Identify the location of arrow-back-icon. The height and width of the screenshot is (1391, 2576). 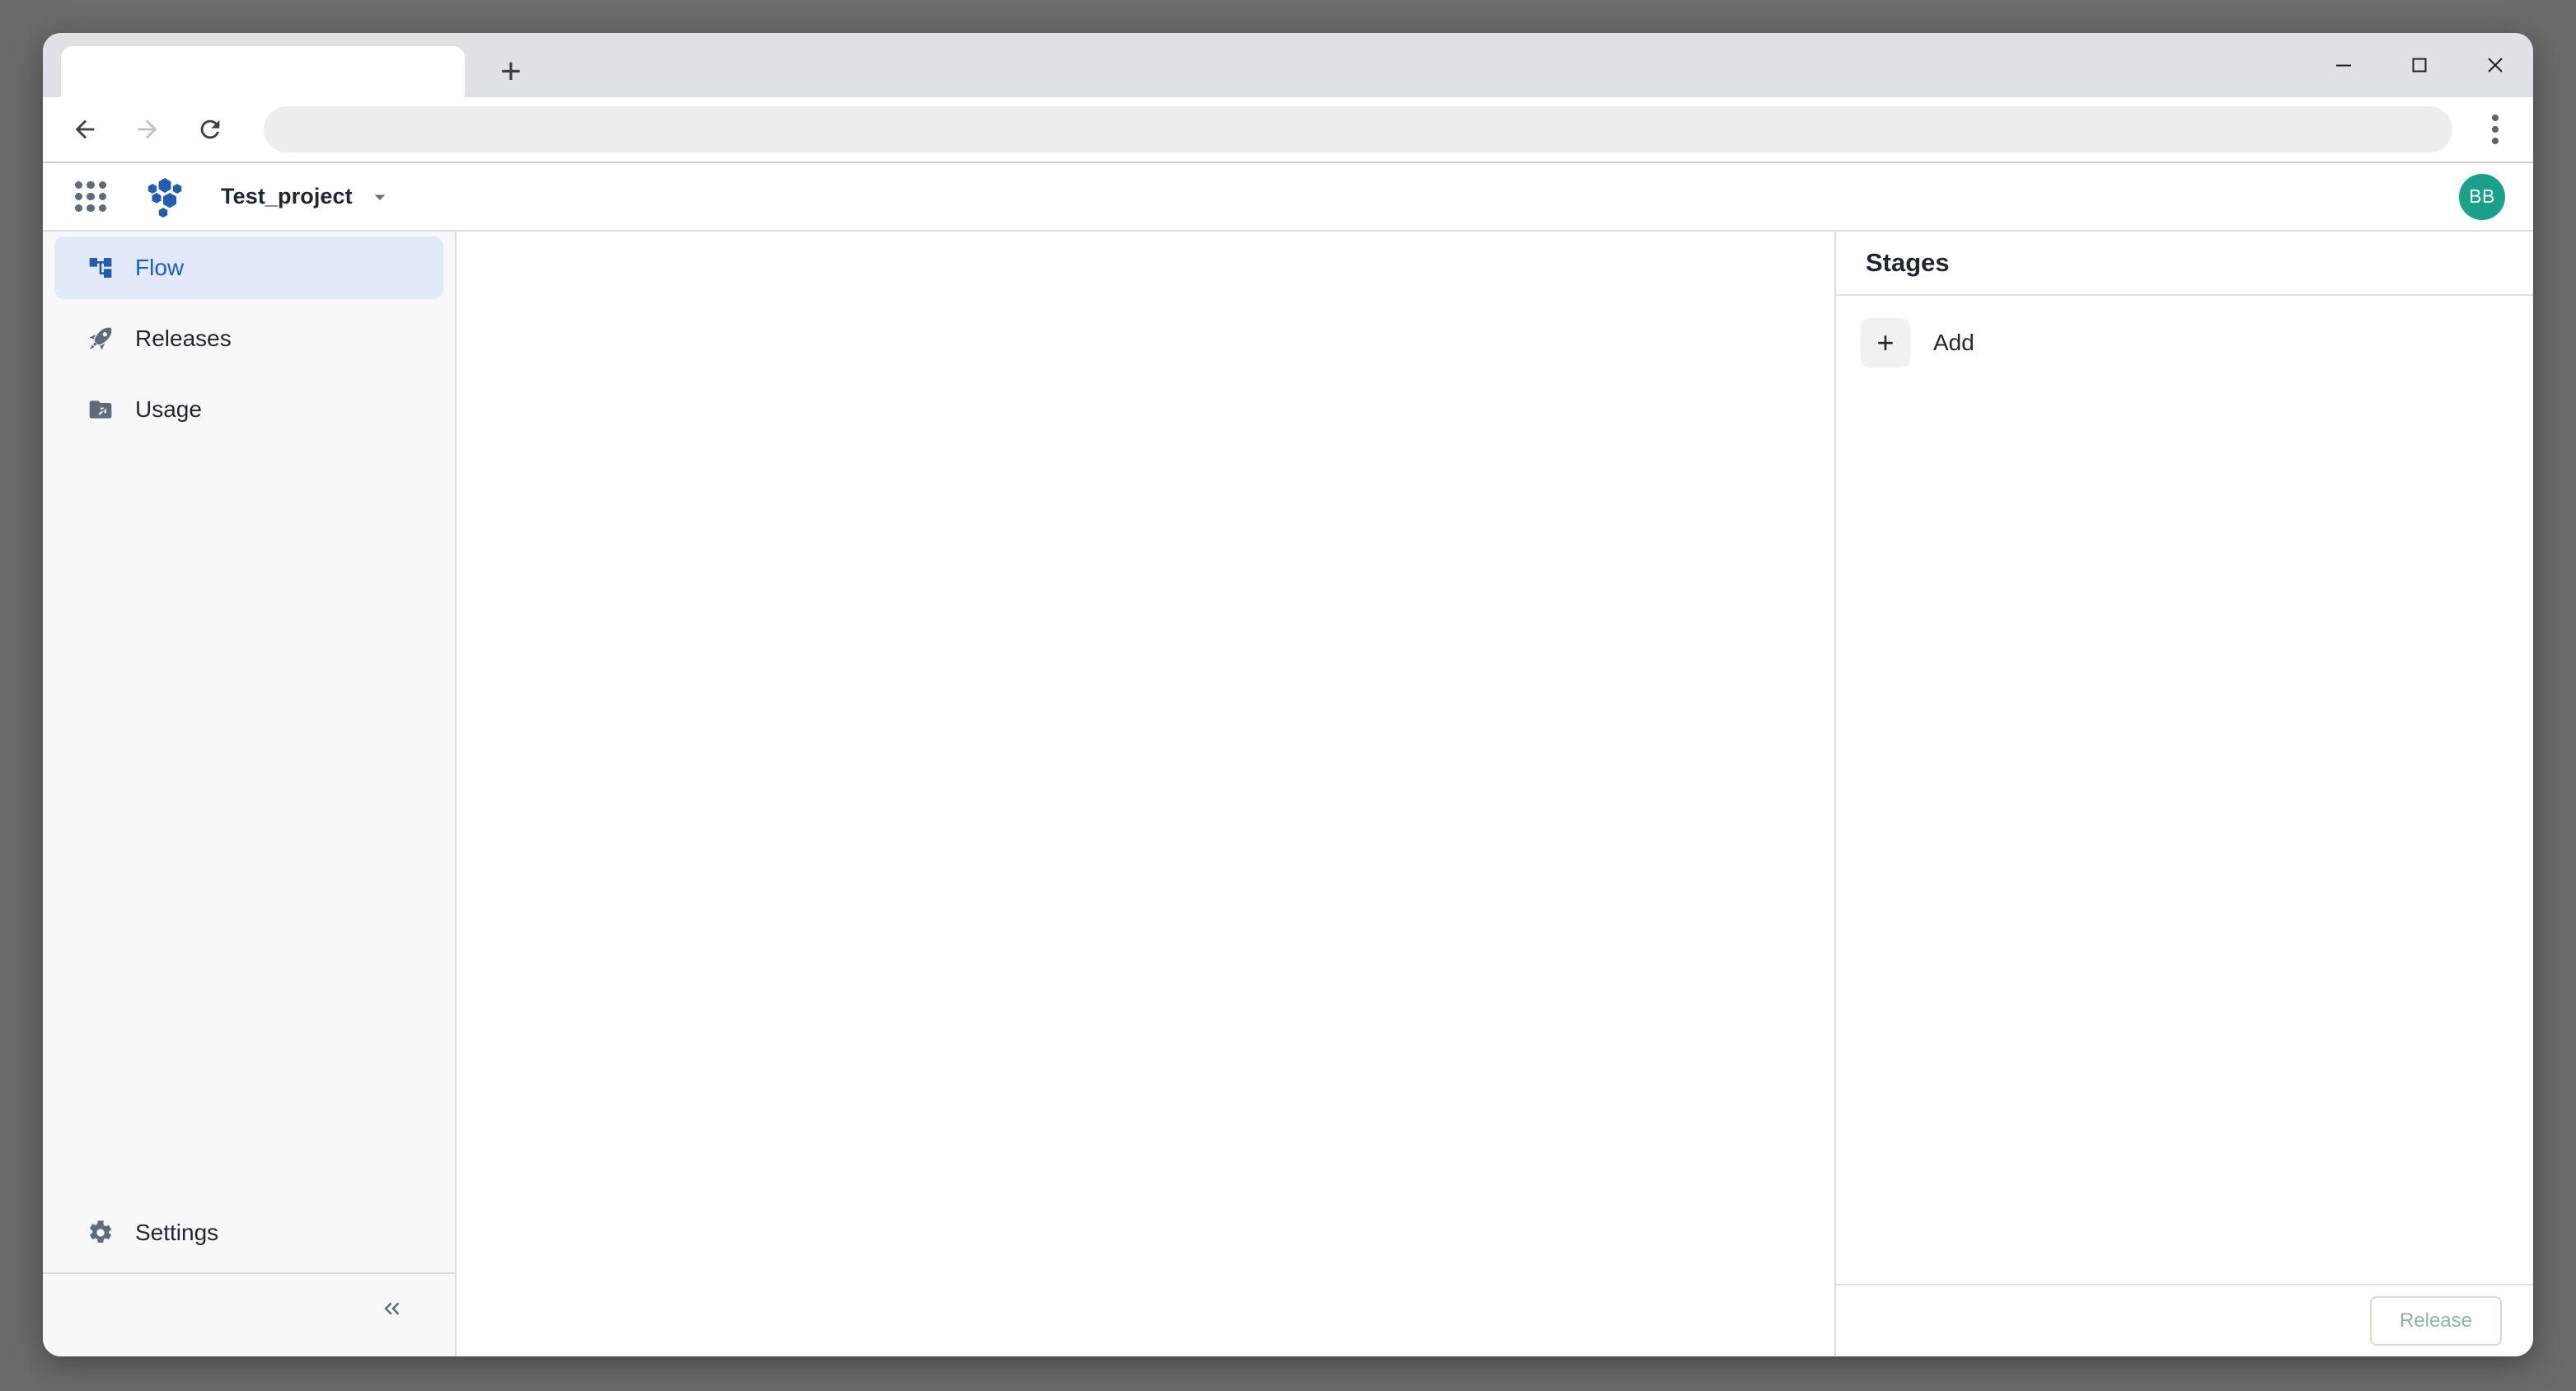
(85, 129).